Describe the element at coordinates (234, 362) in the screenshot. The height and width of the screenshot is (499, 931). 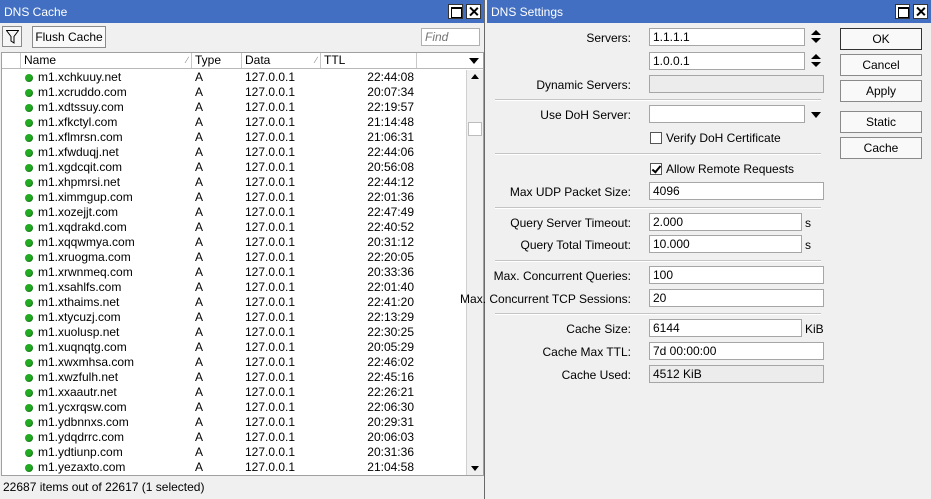
I see `table-row: m1.xwxmhsa.com A 127.0.0.1 22:46:02` at that location.